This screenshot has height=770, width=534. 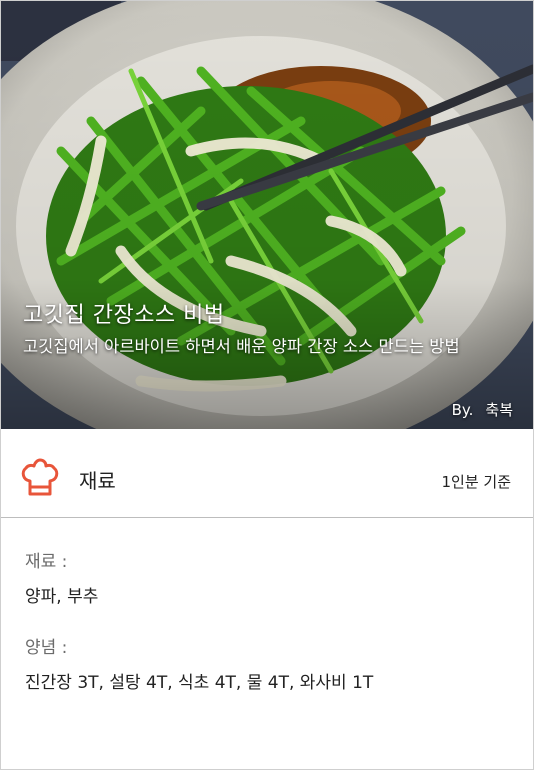 What do you see at coordinates (241, 346) in the screenshot?
I see `recipe-description: 고깃집에서 아르바이트 하면서 배운 양파 간장 소스 만드는 방법` at bounding box center [241, 346].